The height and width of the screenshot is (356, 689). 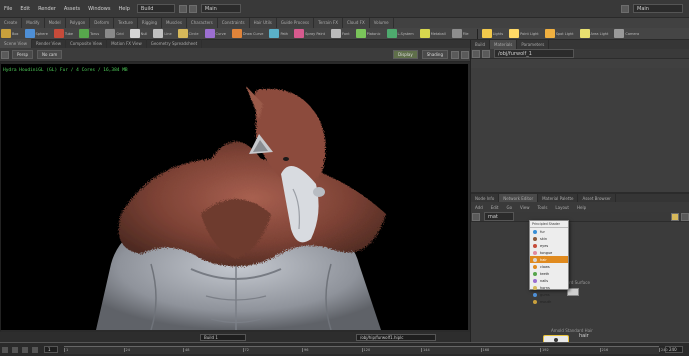 What do you see at coordinates (396, 337) in the screenshot?
I see `status-right-field: /obj/hip/furwolf1.hiplc` at bounding box center [396, 337].